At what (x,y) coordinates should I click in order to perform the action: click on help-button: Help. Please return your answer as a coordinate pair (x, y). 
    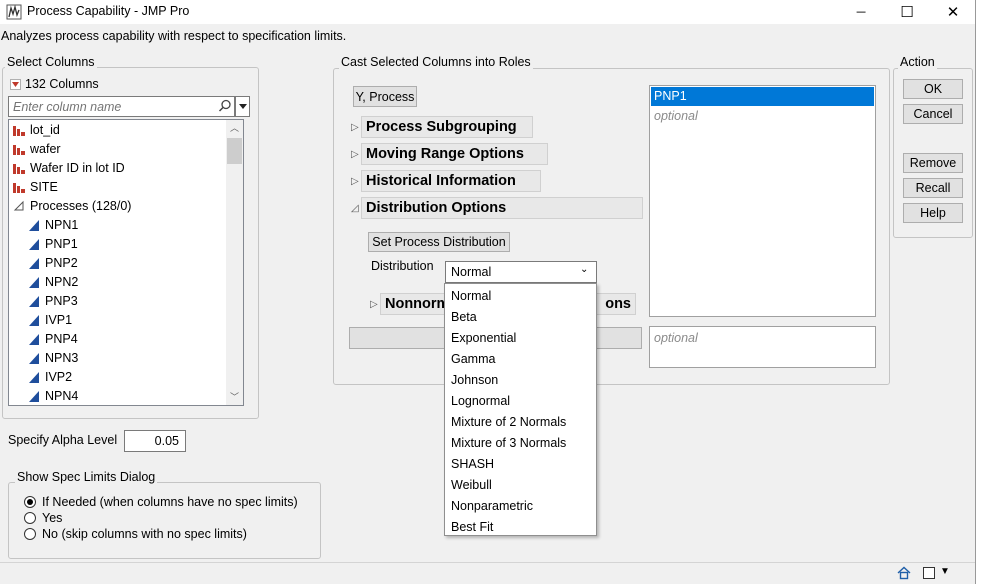
    Looking at the image, I should click on (933, 213).